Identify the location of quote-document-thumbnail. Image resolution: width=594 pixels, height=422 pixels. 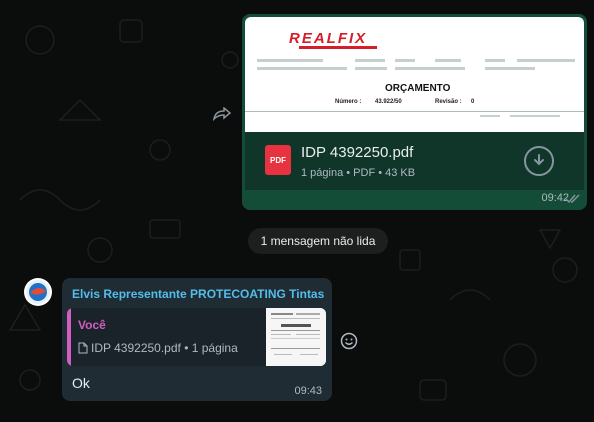
(296, 337).